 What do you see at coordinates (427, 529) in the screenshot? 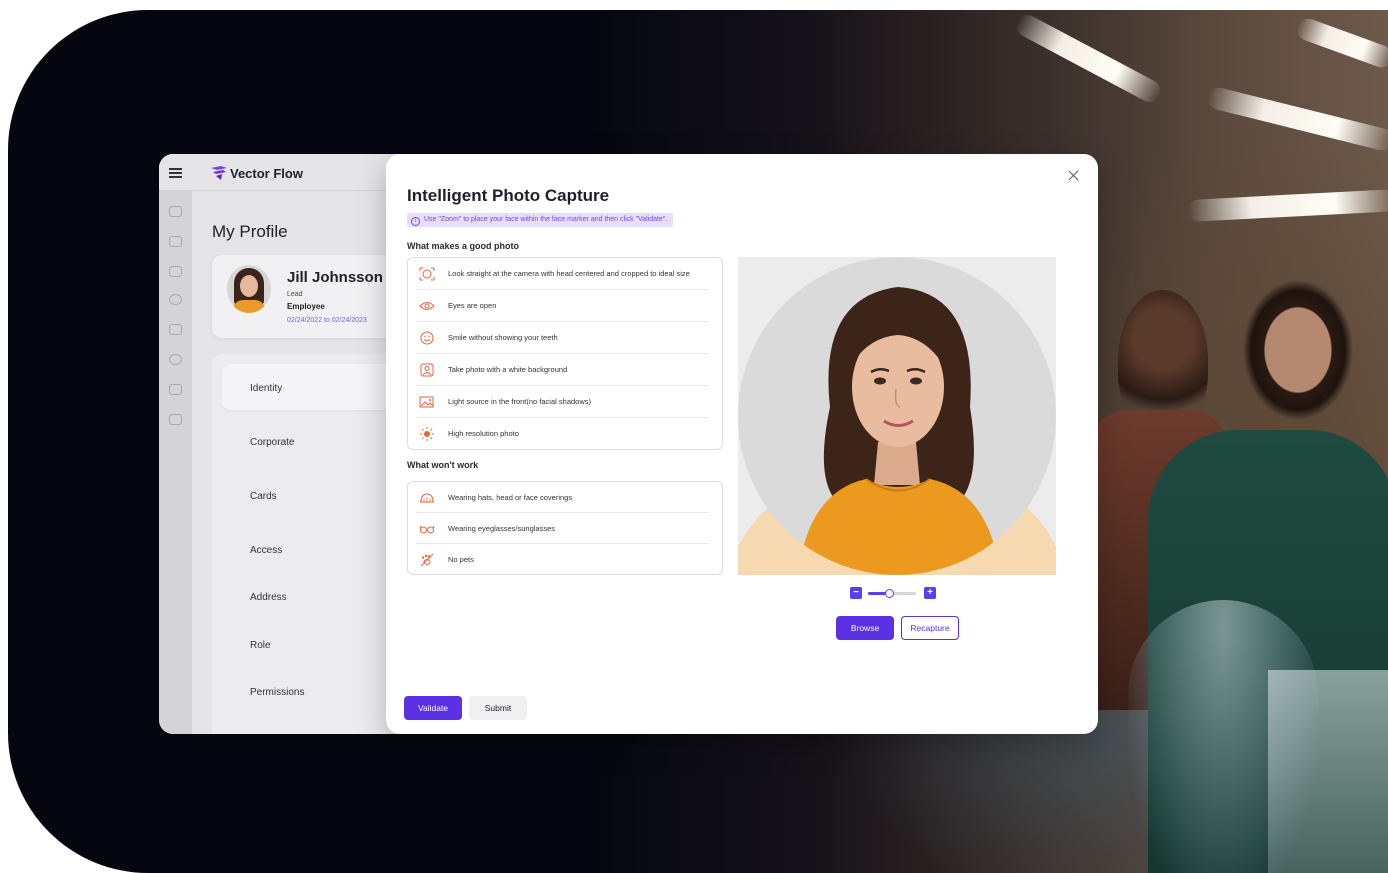
I see `glasses-icon` at bounding box center [427, 529].